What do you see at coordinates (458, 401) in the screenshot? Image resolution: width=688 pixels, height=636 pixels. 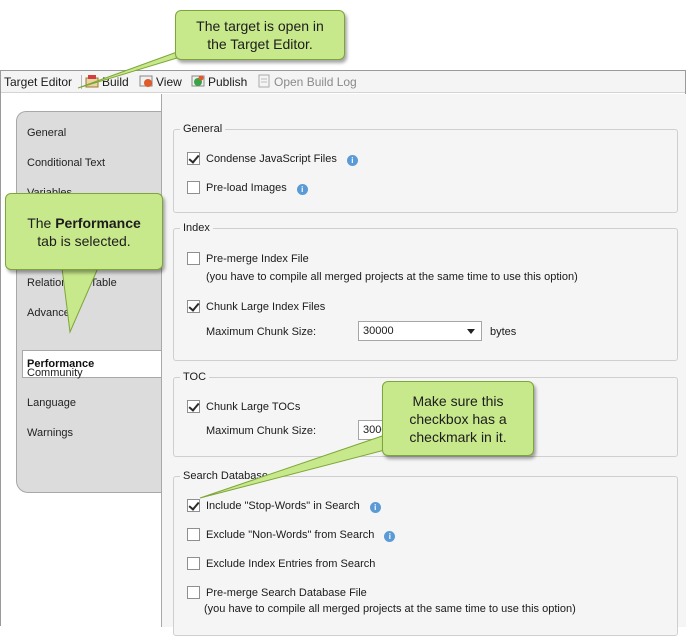 I see `callout-checkbox-line1: Make sure this` at bounding box center [458, 401].